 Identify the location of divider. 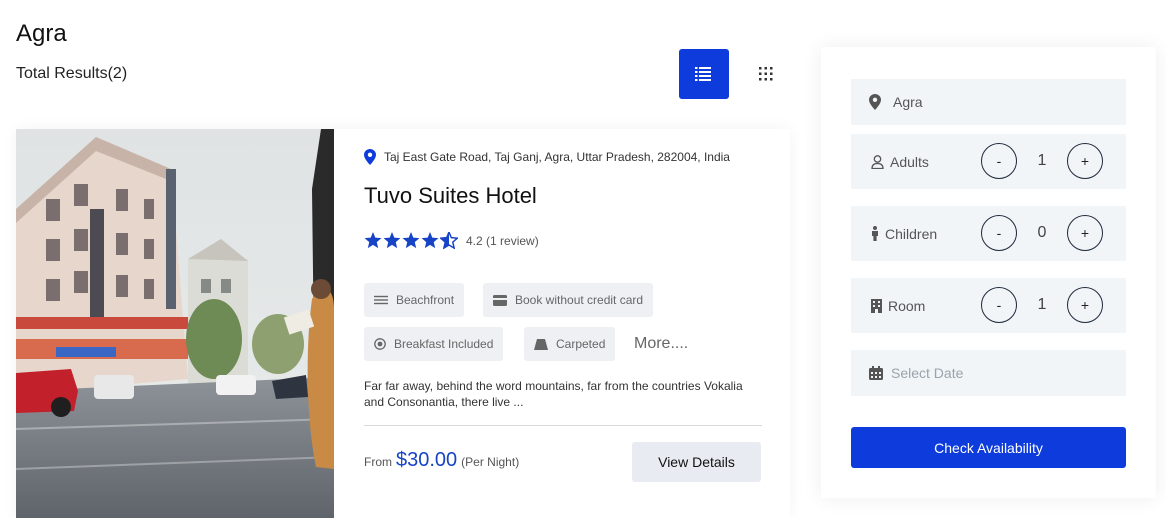
(563, 425).